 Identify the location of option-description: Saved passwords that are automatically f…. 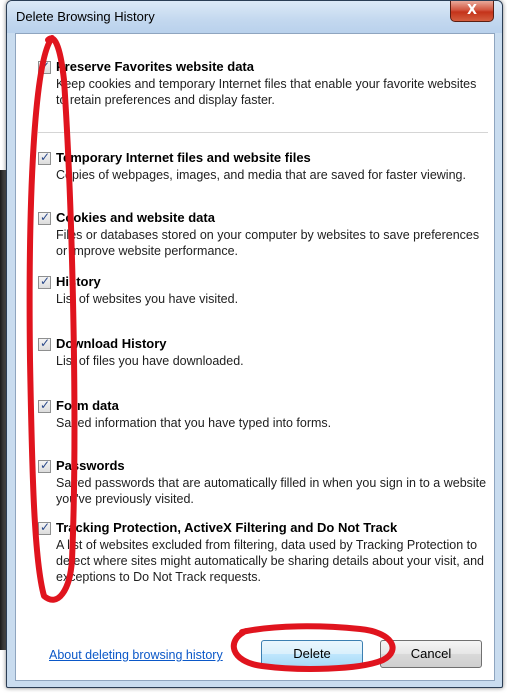
(271, 491).